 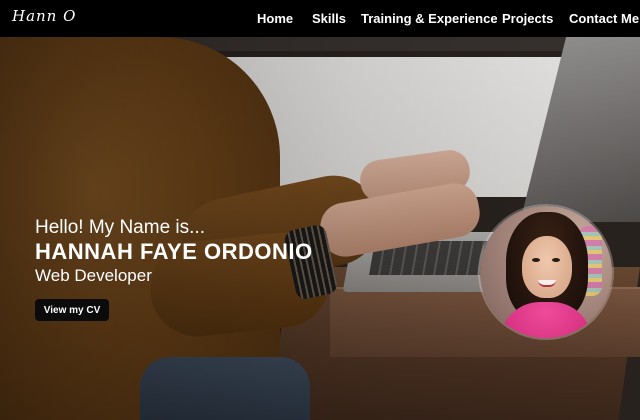 What do you see at coordinates (275, 18) in the screenshot?
I see `nav-link-home: Home` at bounding box center [275, 18].